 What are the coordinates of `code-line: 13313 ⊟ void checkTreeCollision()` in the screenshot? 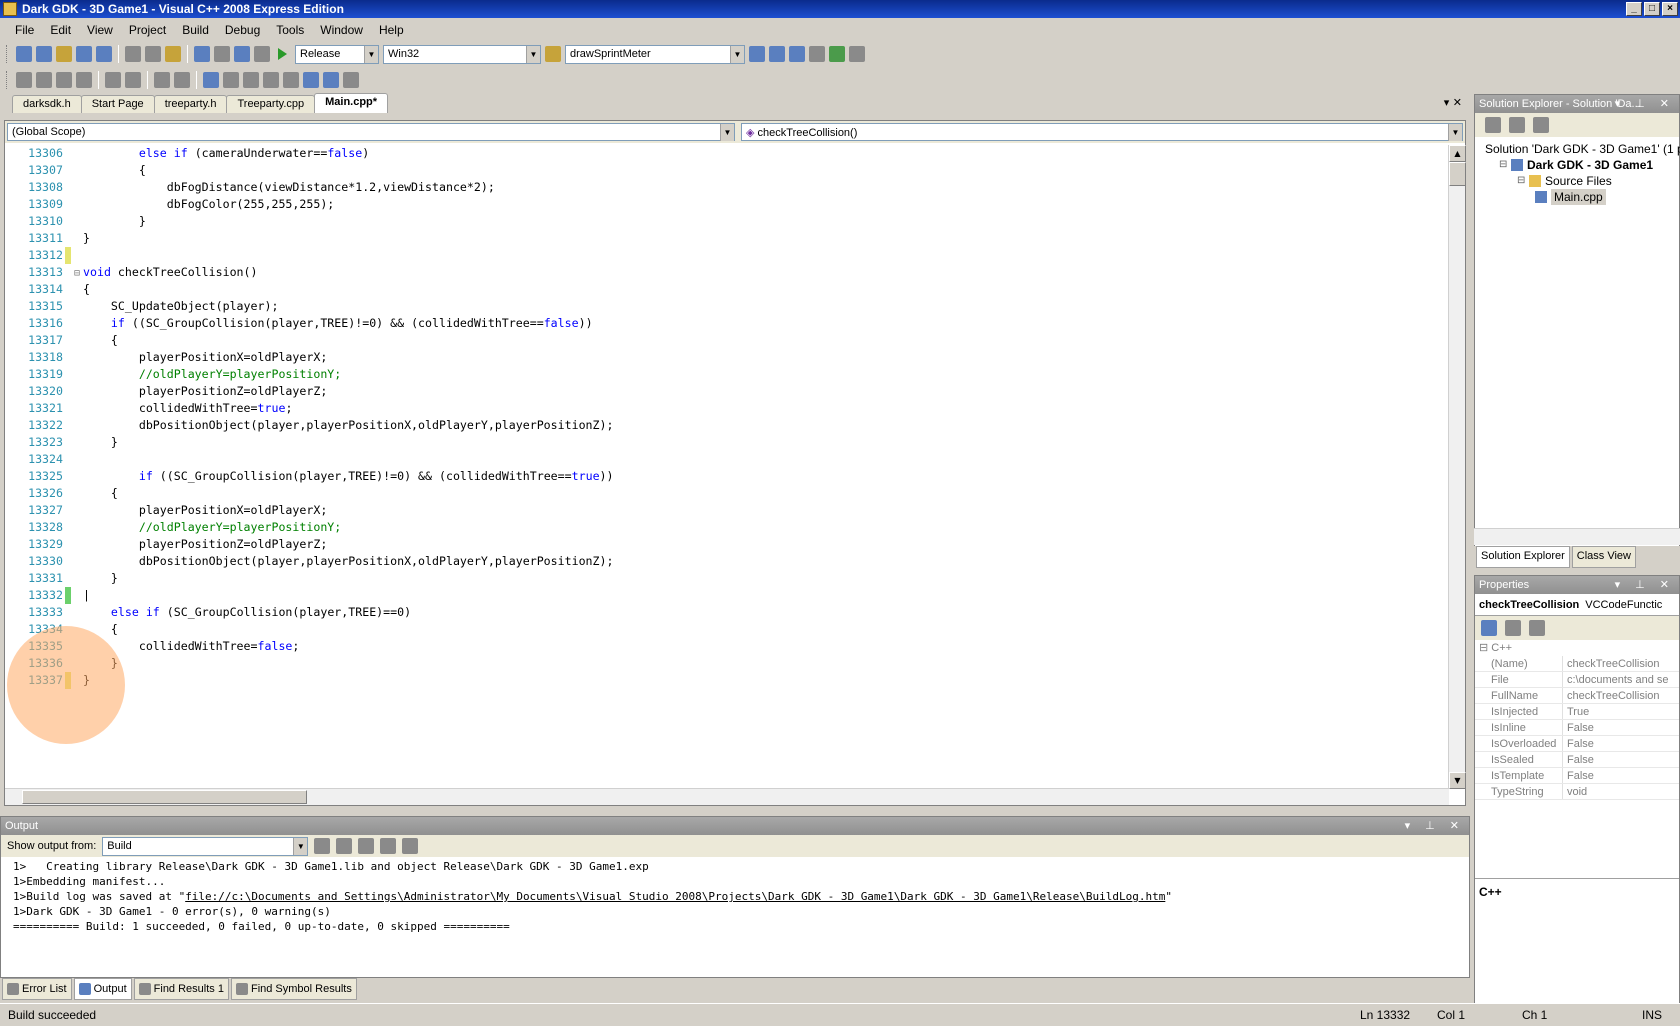 It's located at (726, 272).